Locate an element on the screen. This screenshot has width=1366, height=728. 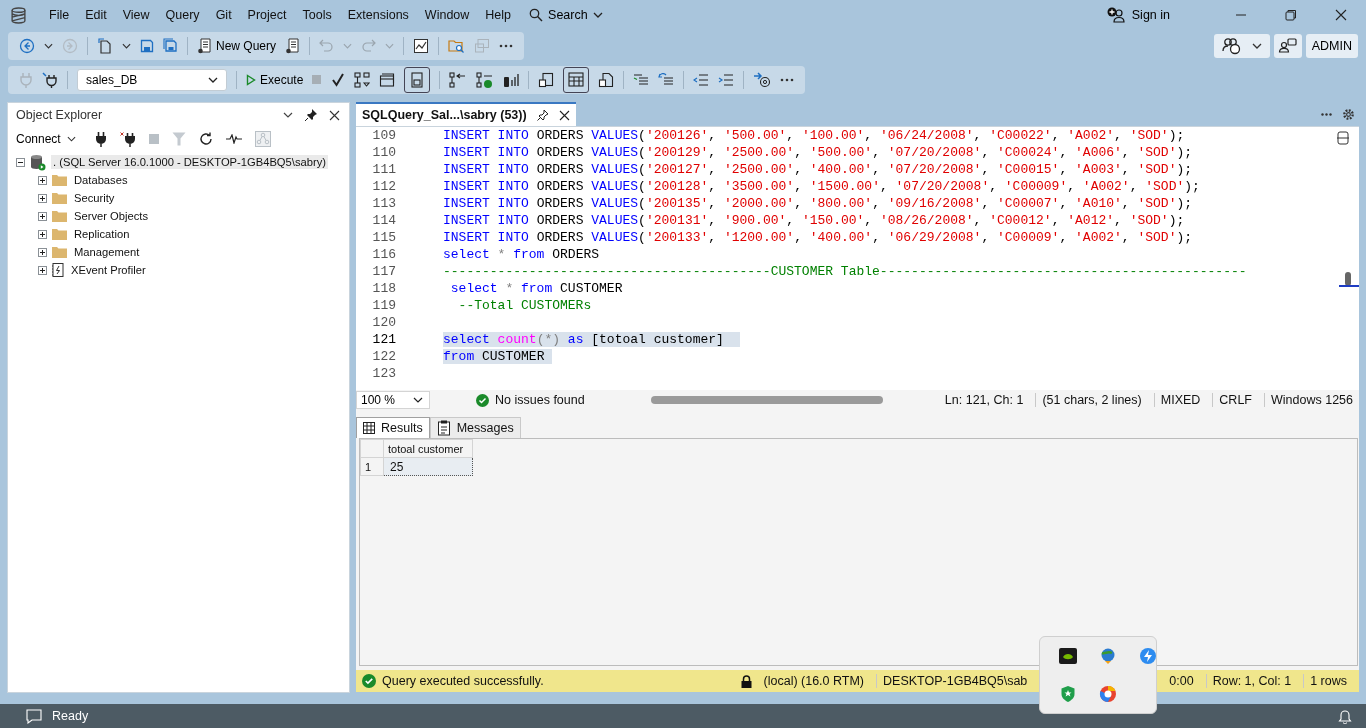
sign-in-button: Sign in is located at coordinates (1138, 15).